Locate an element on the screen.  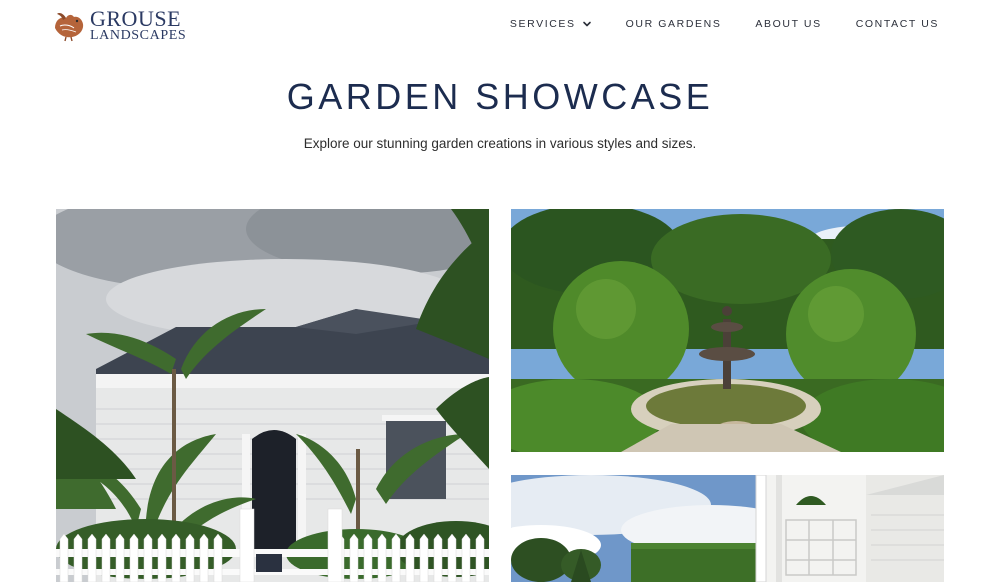
nav-services-label: SERVICES is located at coordinates (542, 24).